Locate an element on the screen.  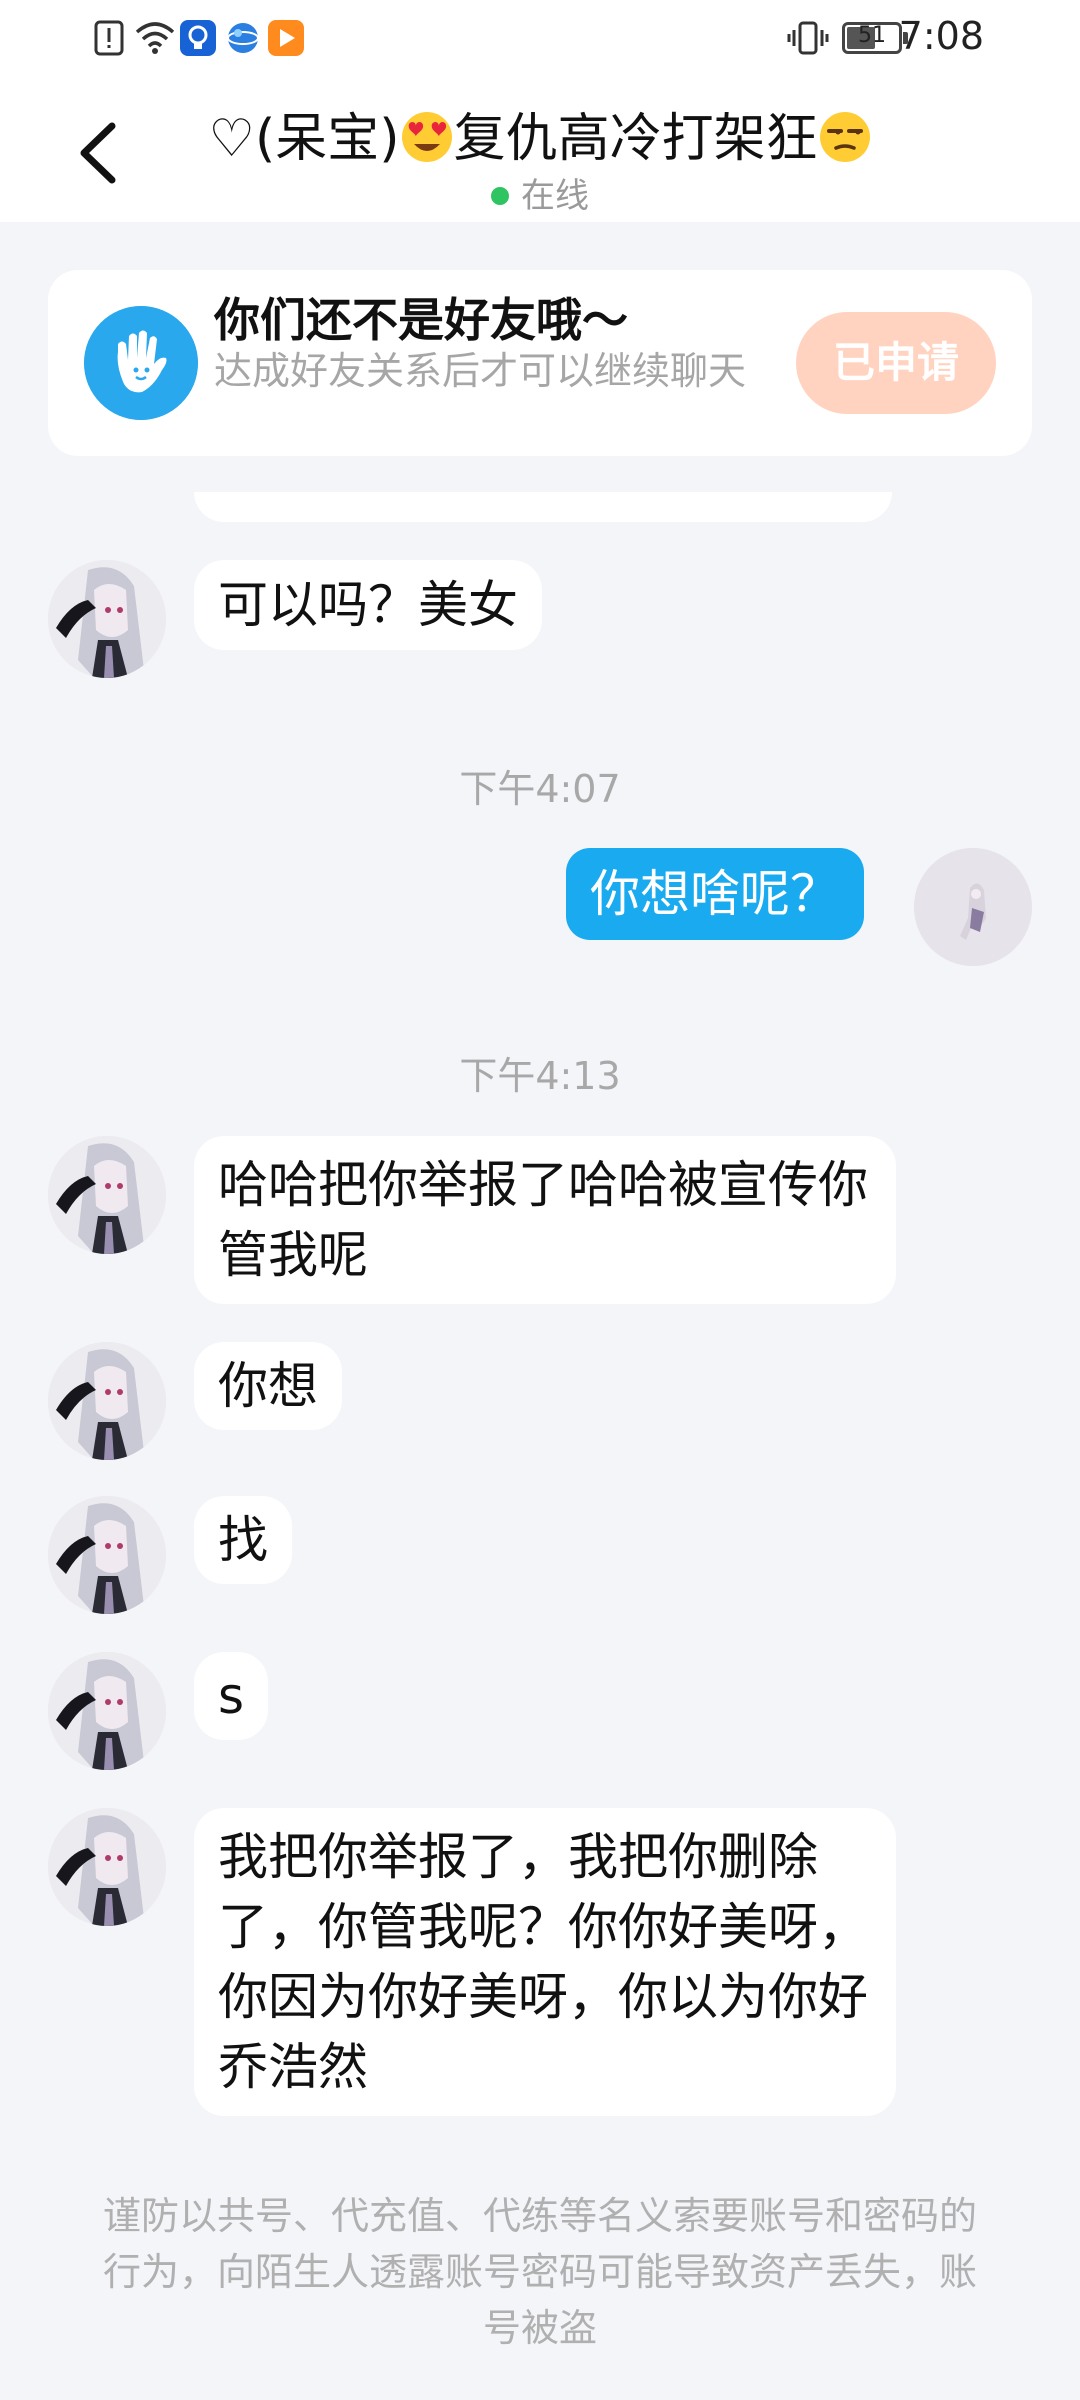
alert-icon is located at coordinates (109, 38).